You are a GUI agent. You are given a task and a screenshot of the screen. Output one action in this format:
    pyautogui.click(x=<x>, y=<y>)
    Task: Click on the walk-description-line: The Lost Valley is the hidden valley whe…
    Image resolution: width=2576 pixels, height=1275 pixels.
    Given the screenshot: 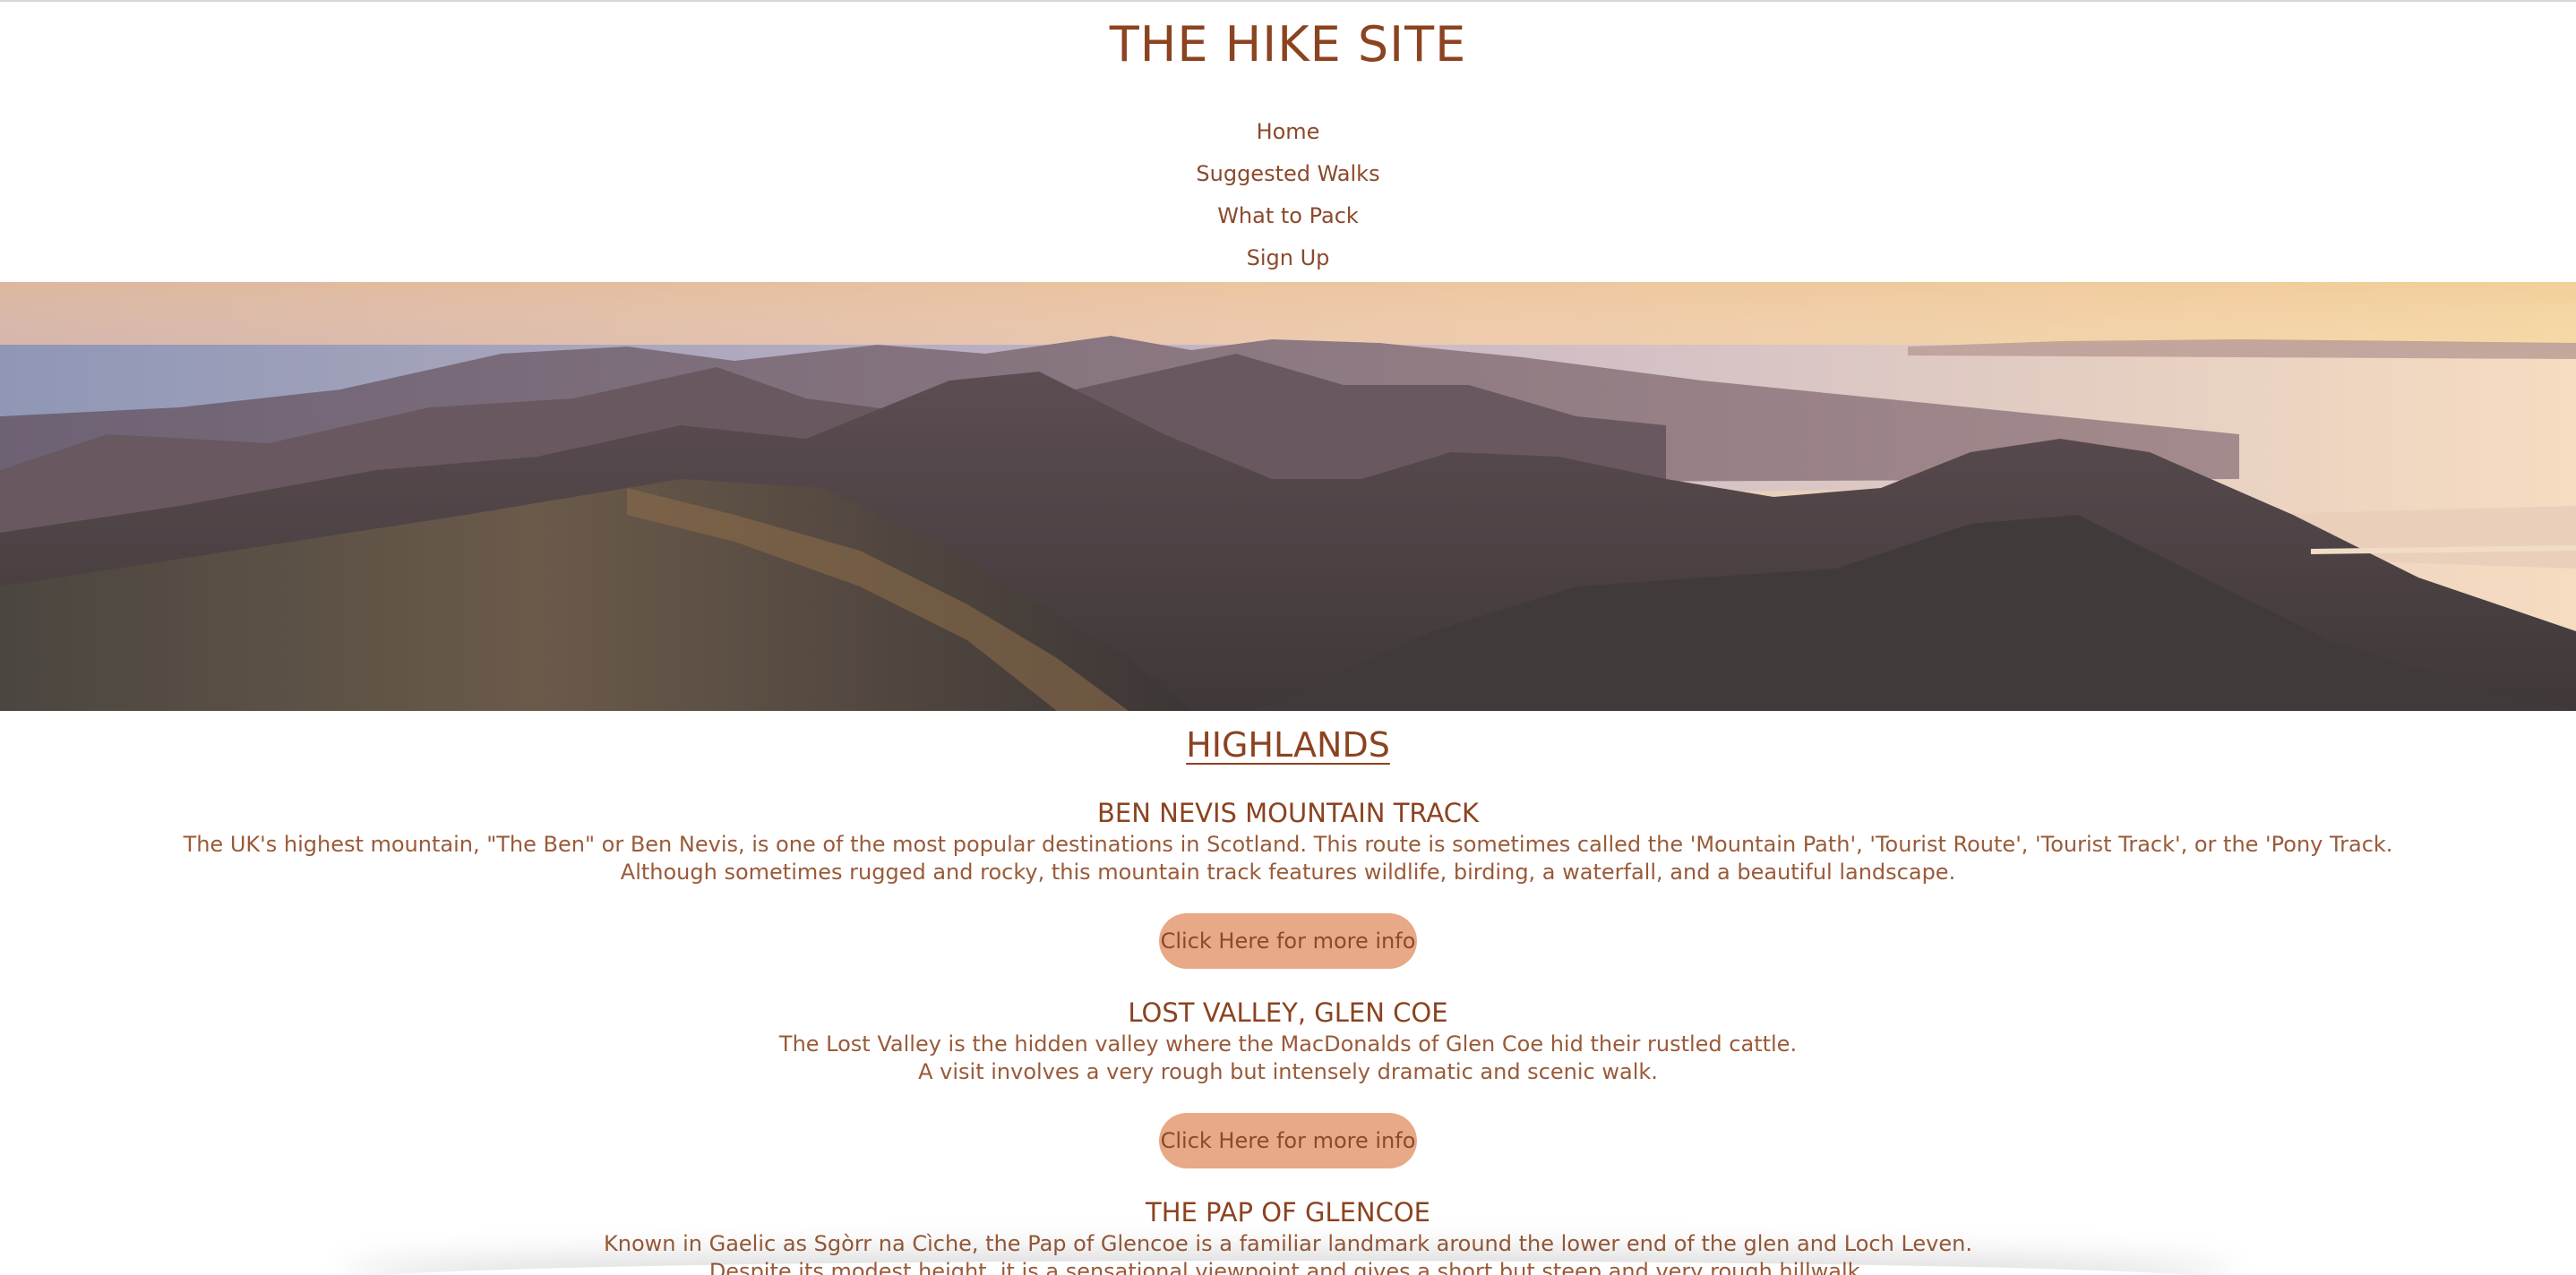 What is the action you would take?
    pyautogui.click(x=1288, y=1044)
    